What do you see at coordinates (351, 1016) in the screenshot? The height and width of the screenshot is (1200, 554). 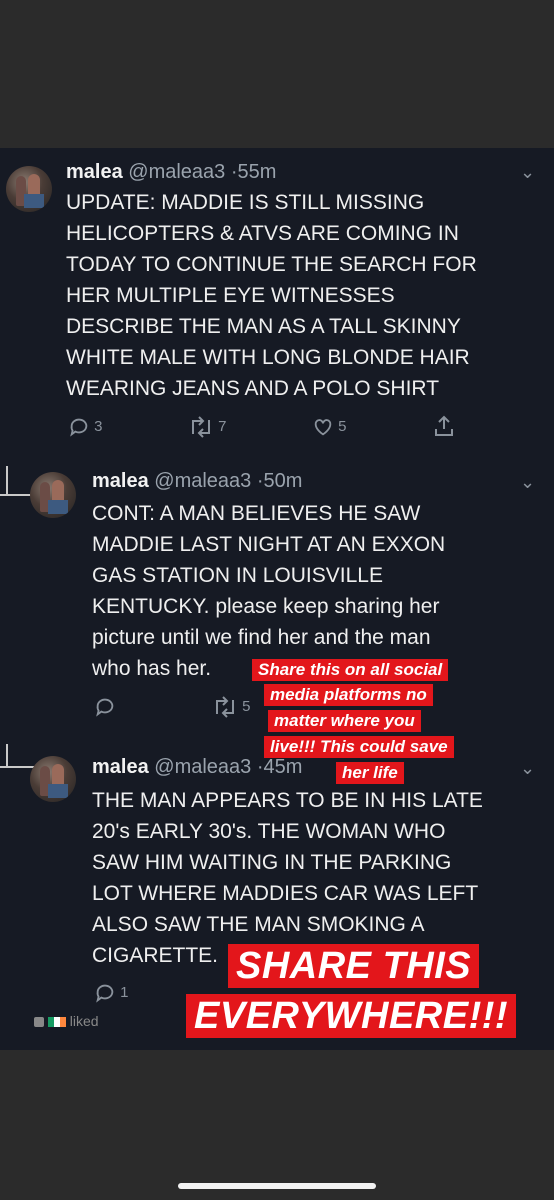 I see `overlay-headline-line: EVERYWHERE!!!` at bounding box center [351, 1016].